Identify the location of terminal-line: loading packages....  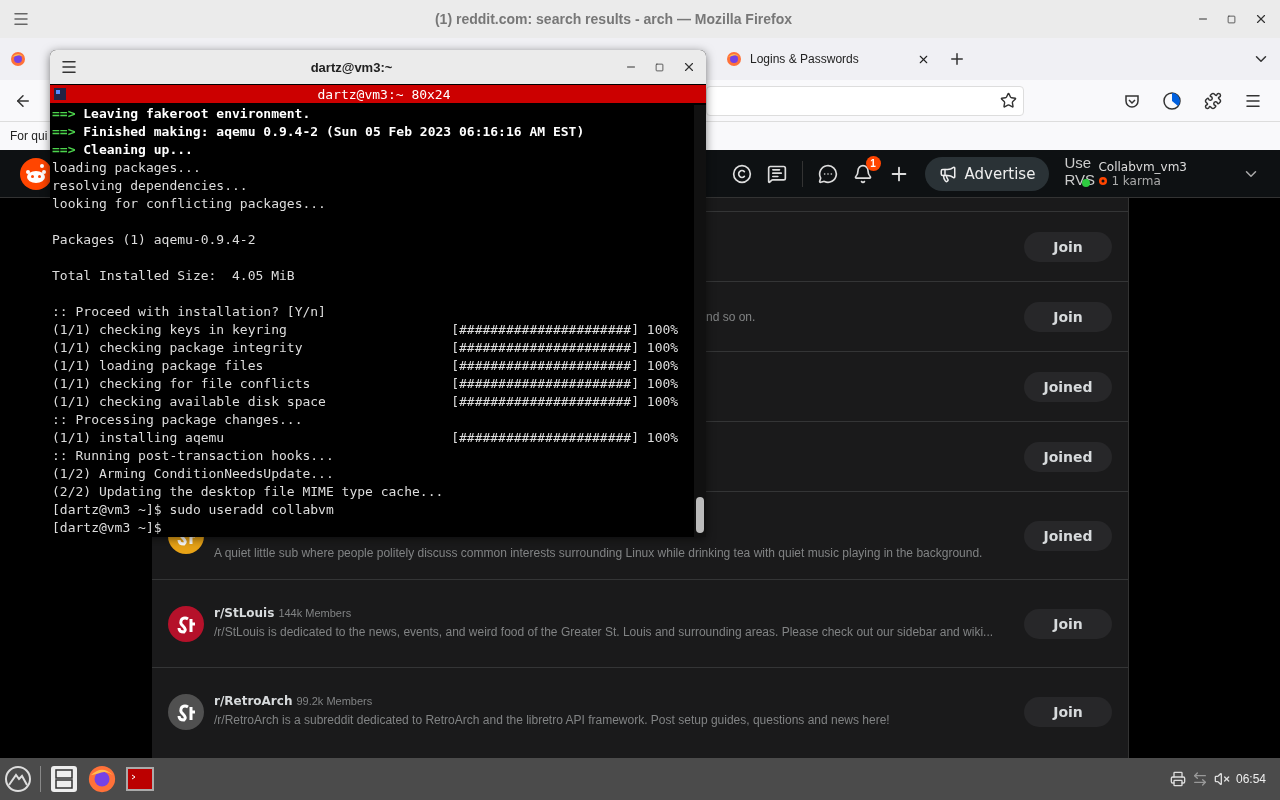
(126, 168).